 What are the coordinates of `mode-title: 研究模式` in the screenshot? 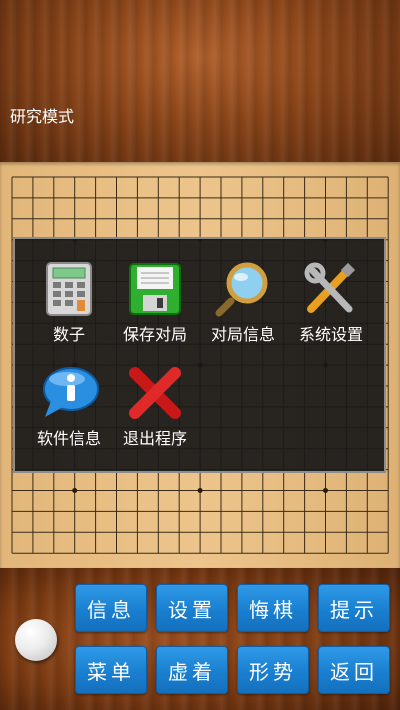 It's located at (42, 116).